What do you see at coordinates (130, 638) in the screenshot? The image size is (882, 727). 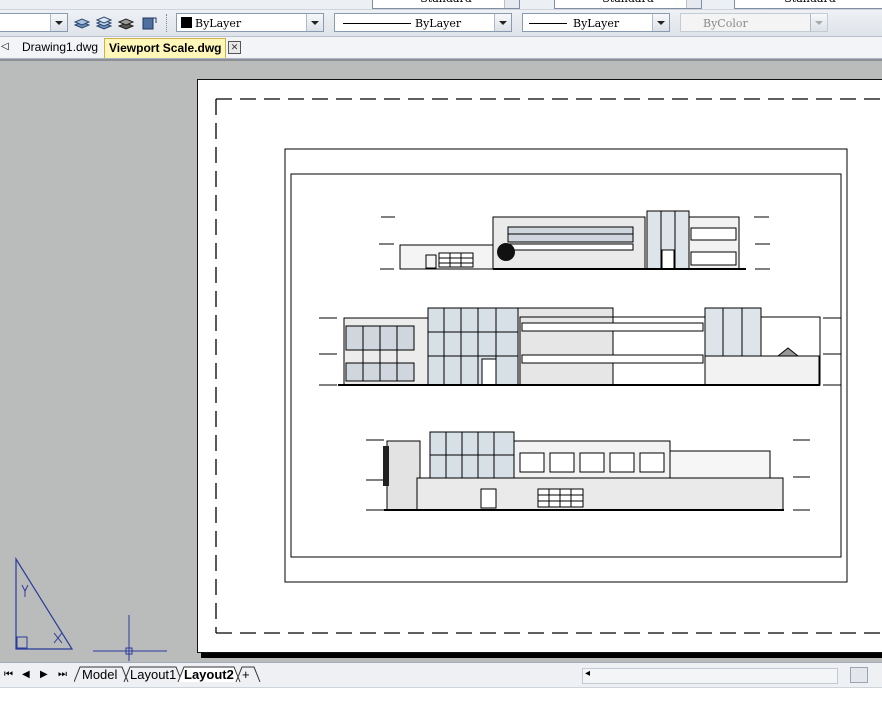 I see `crosshair-cursor-icon` at bounding box center [130, 638].